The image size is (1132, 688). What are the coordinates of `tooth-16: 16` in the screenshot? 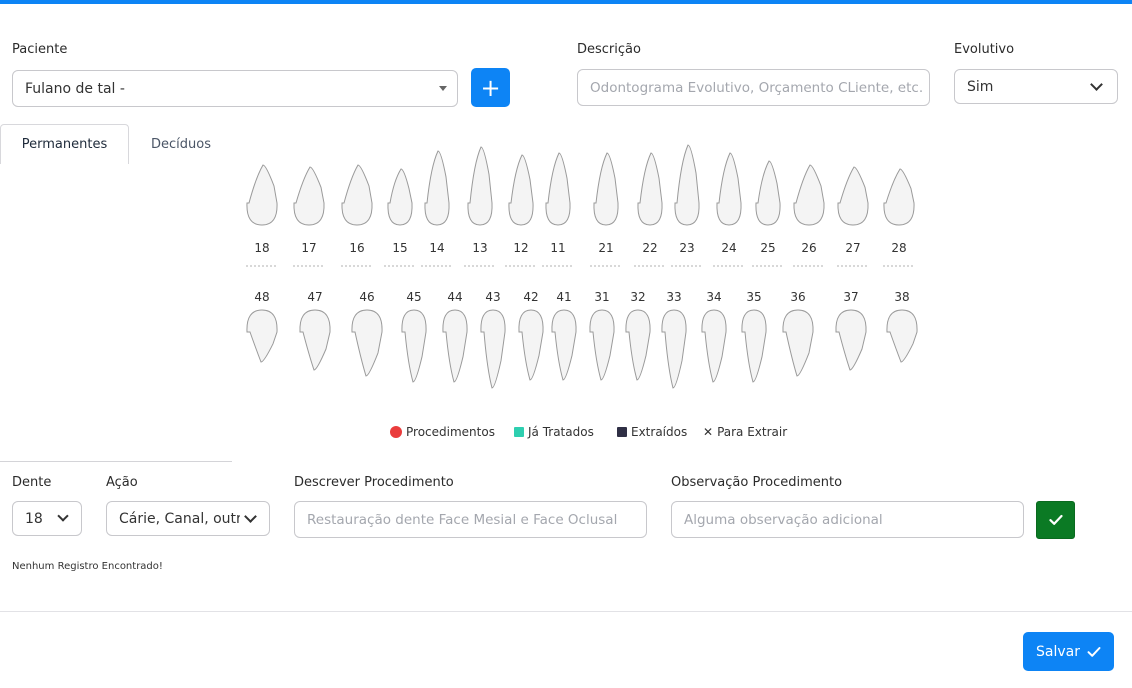 It's located at (357, 215).